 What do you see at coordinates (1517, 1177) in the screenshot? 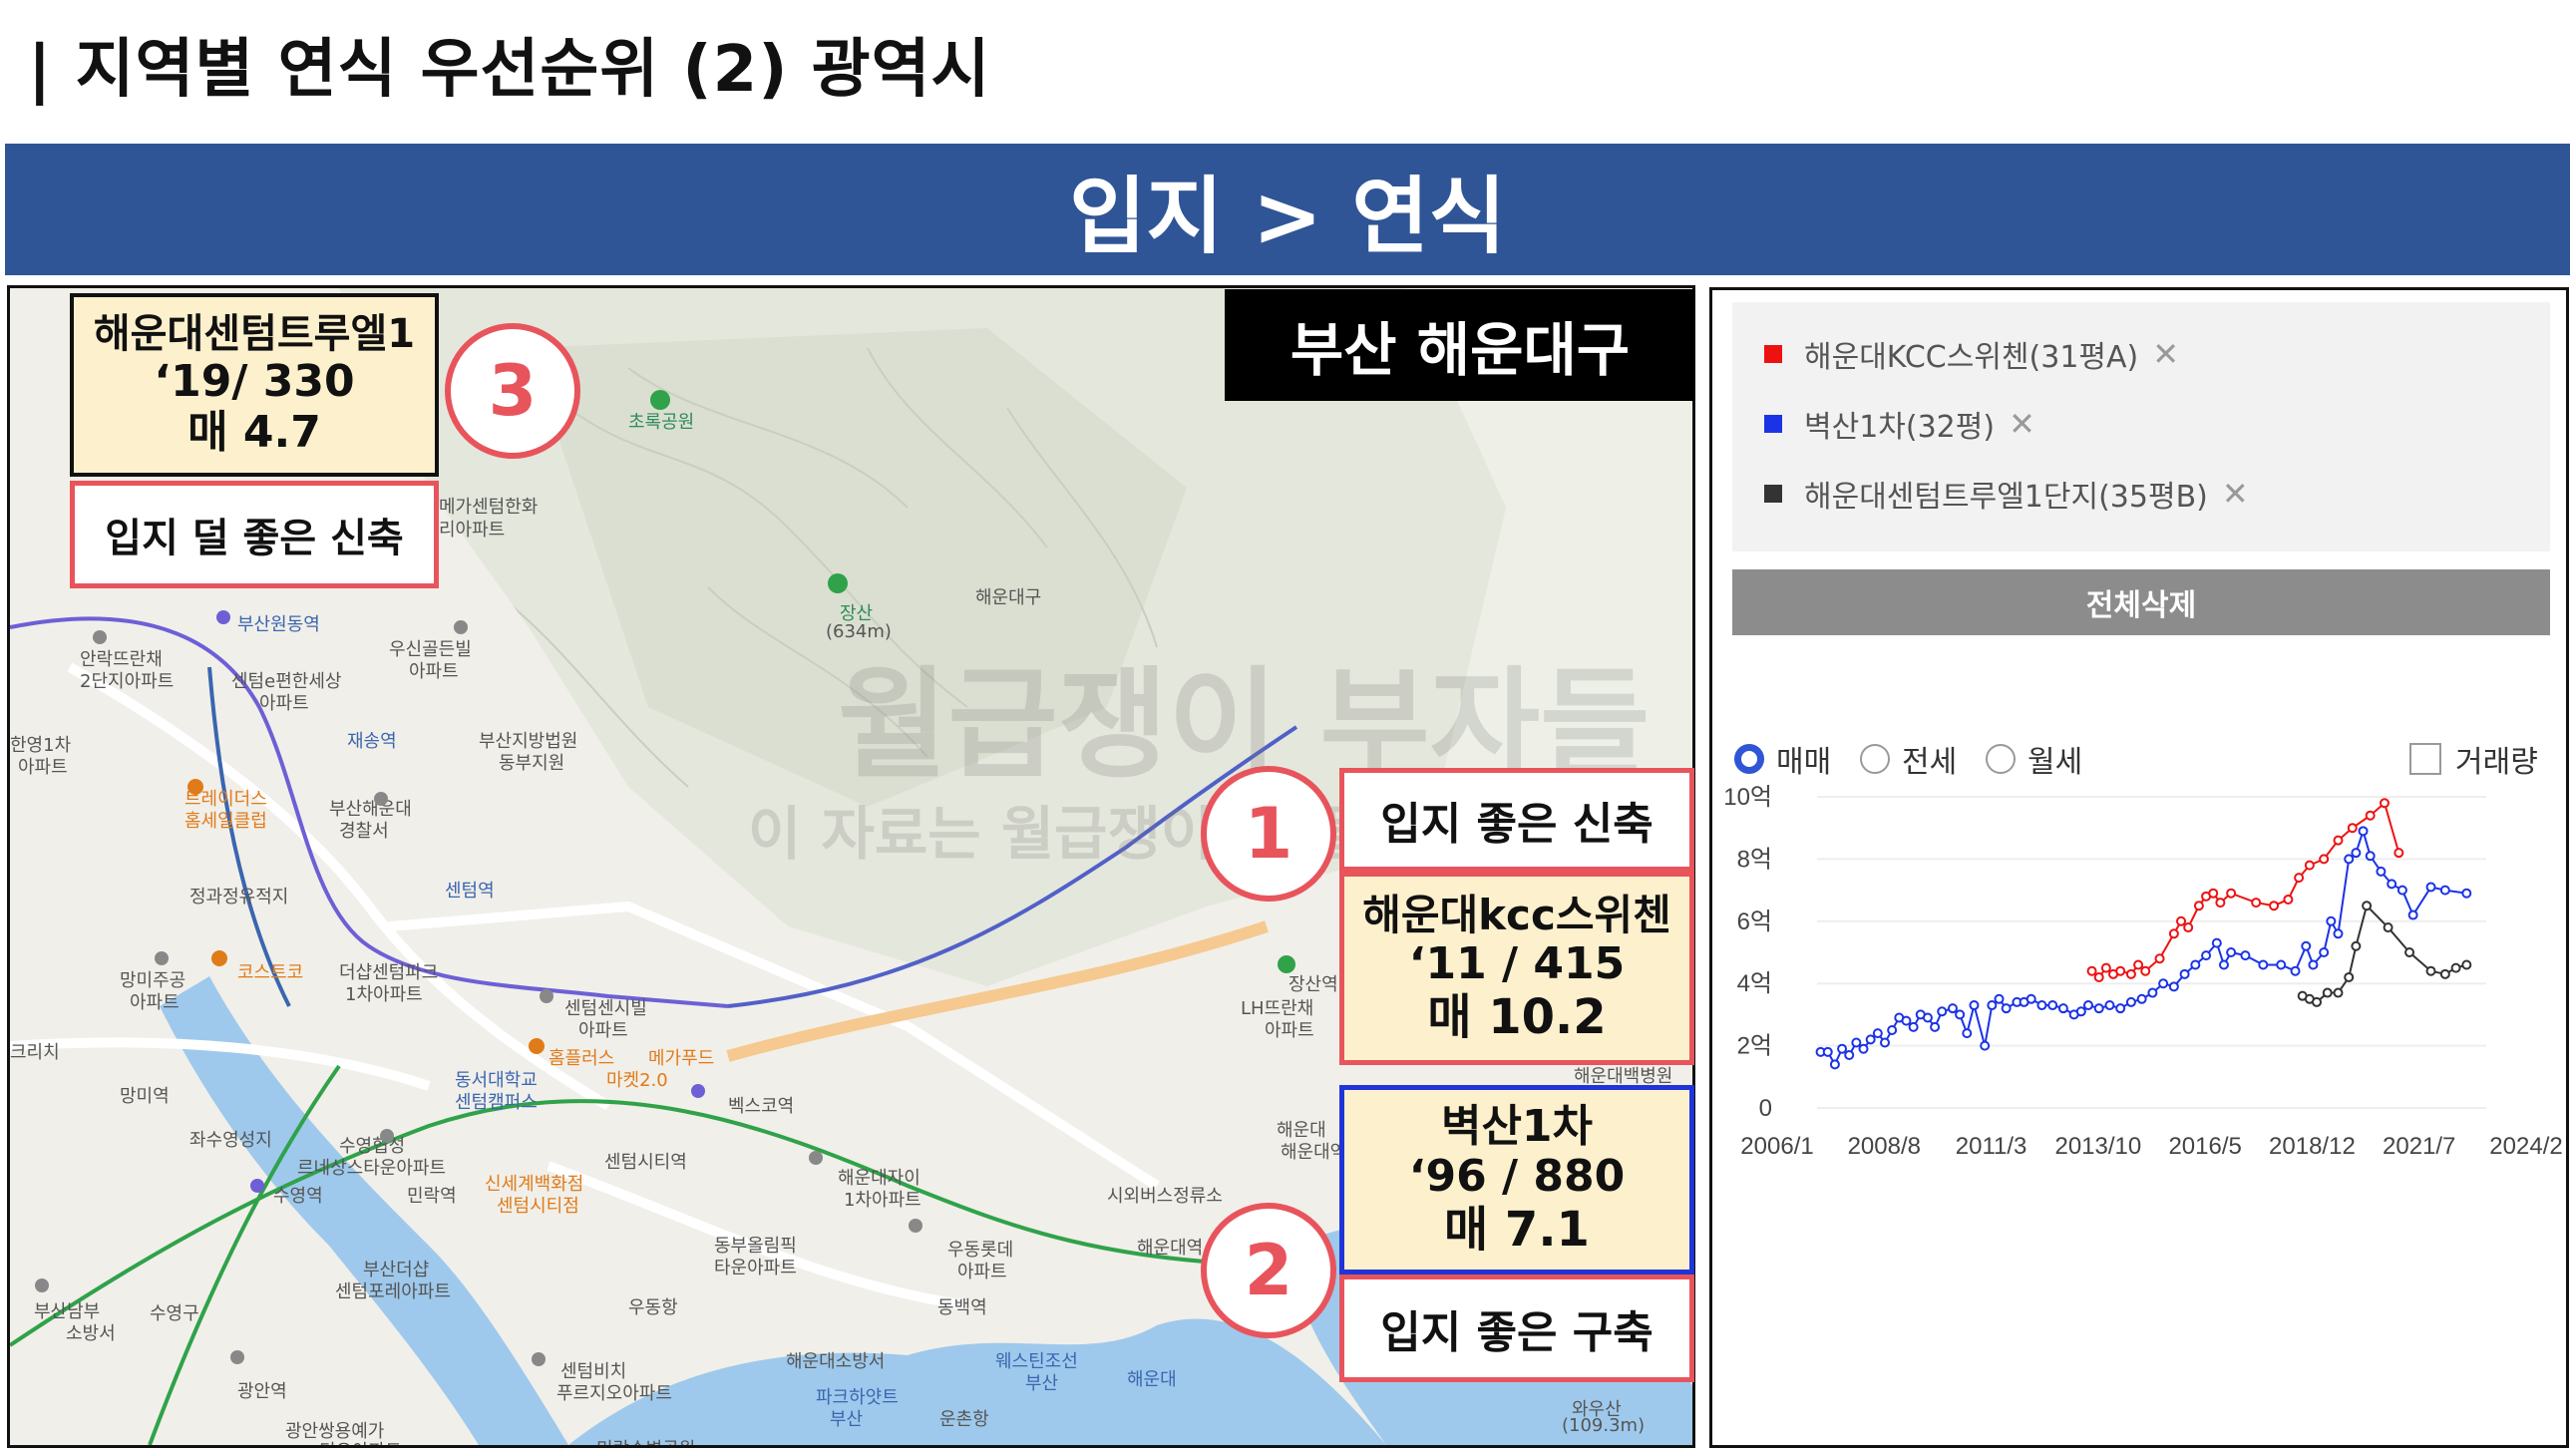
I see `complex-spec: ‘96 / 880` at bounding box center [1517, 1177].